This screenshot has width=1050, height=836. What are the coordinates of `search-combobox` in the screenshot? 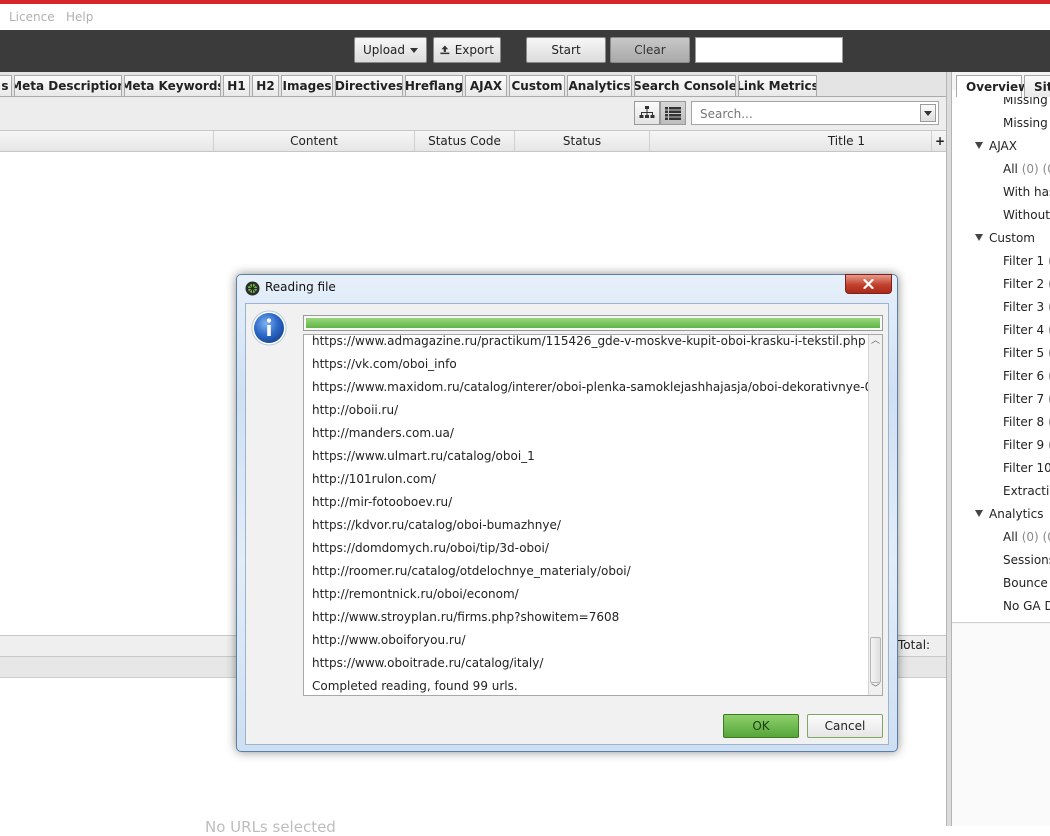 It's located at (815, 113).